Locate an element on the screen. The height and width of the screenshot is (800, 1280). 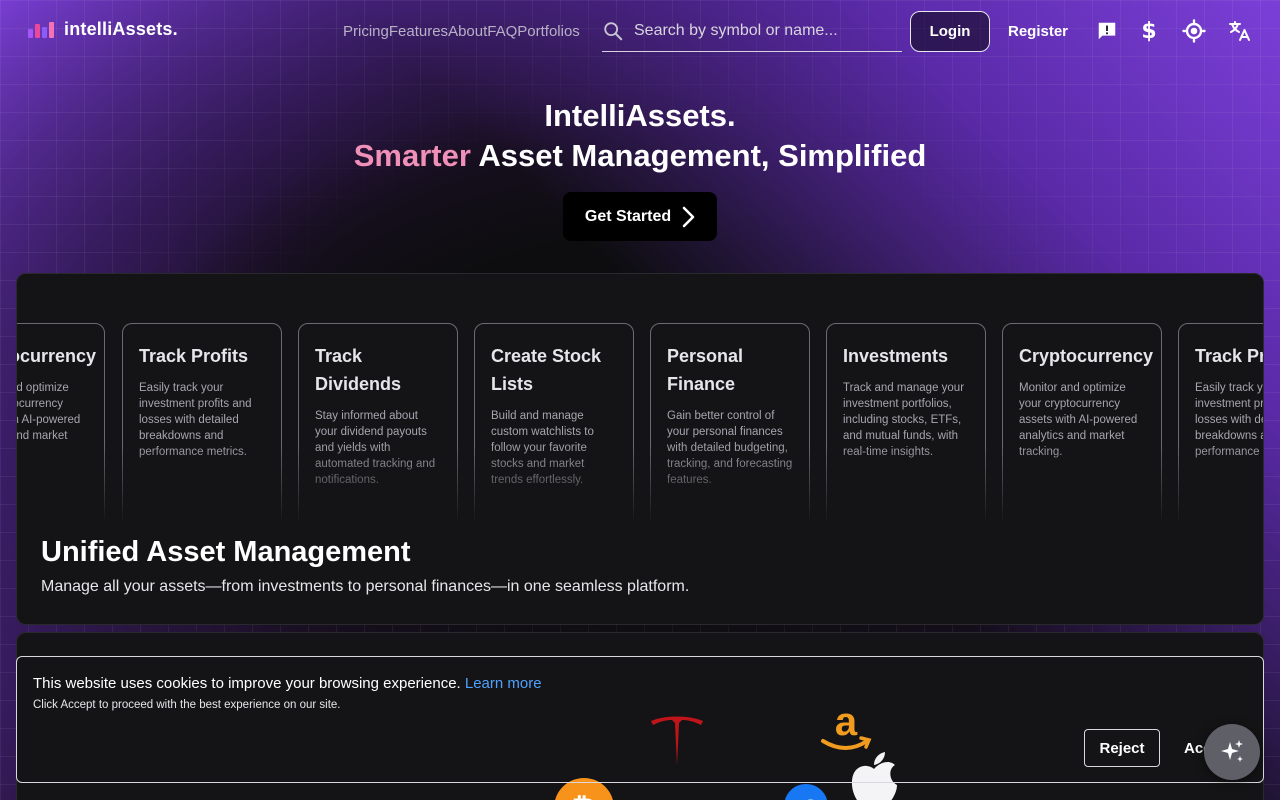
hero-subtitle-highlight: Smarter is located at coordinates (412, 155).